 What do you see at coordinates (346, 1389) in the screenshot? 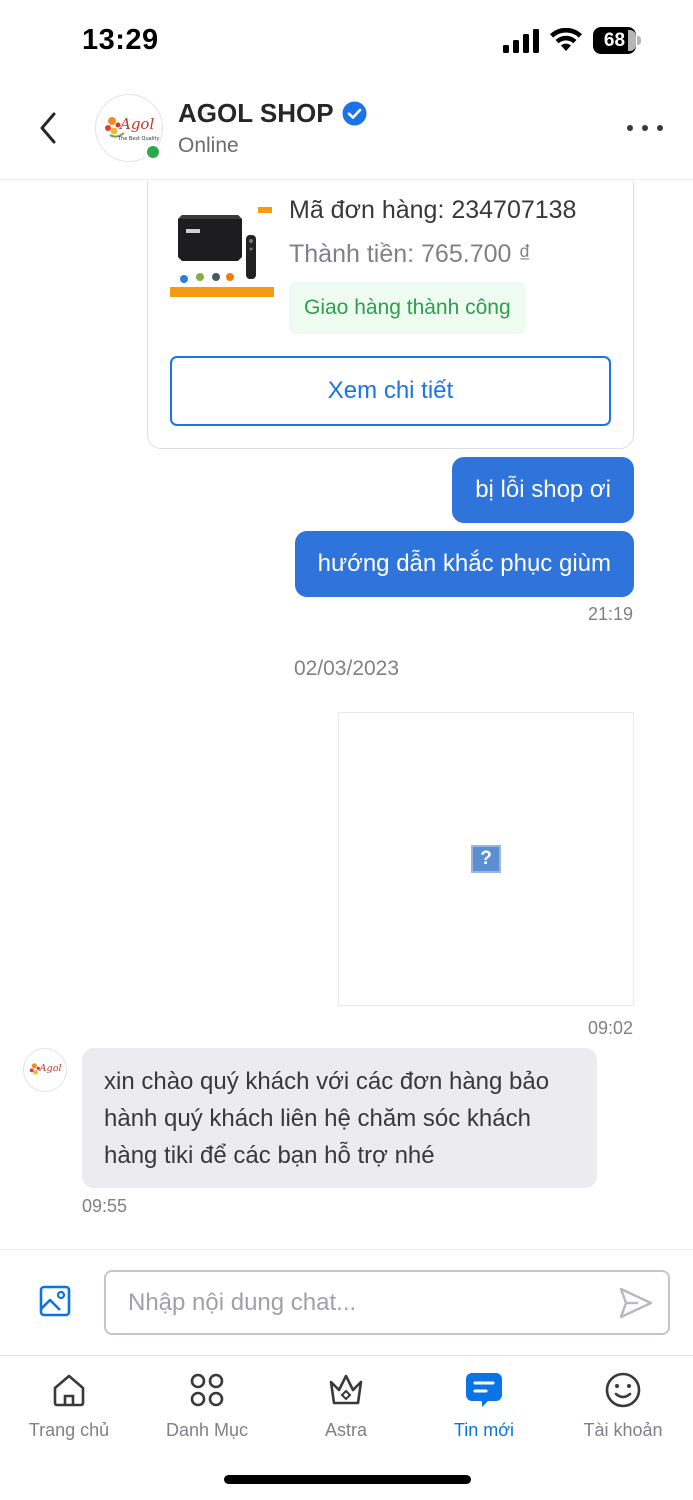
I see `crown-icon` at bounding box center [346, 1389].